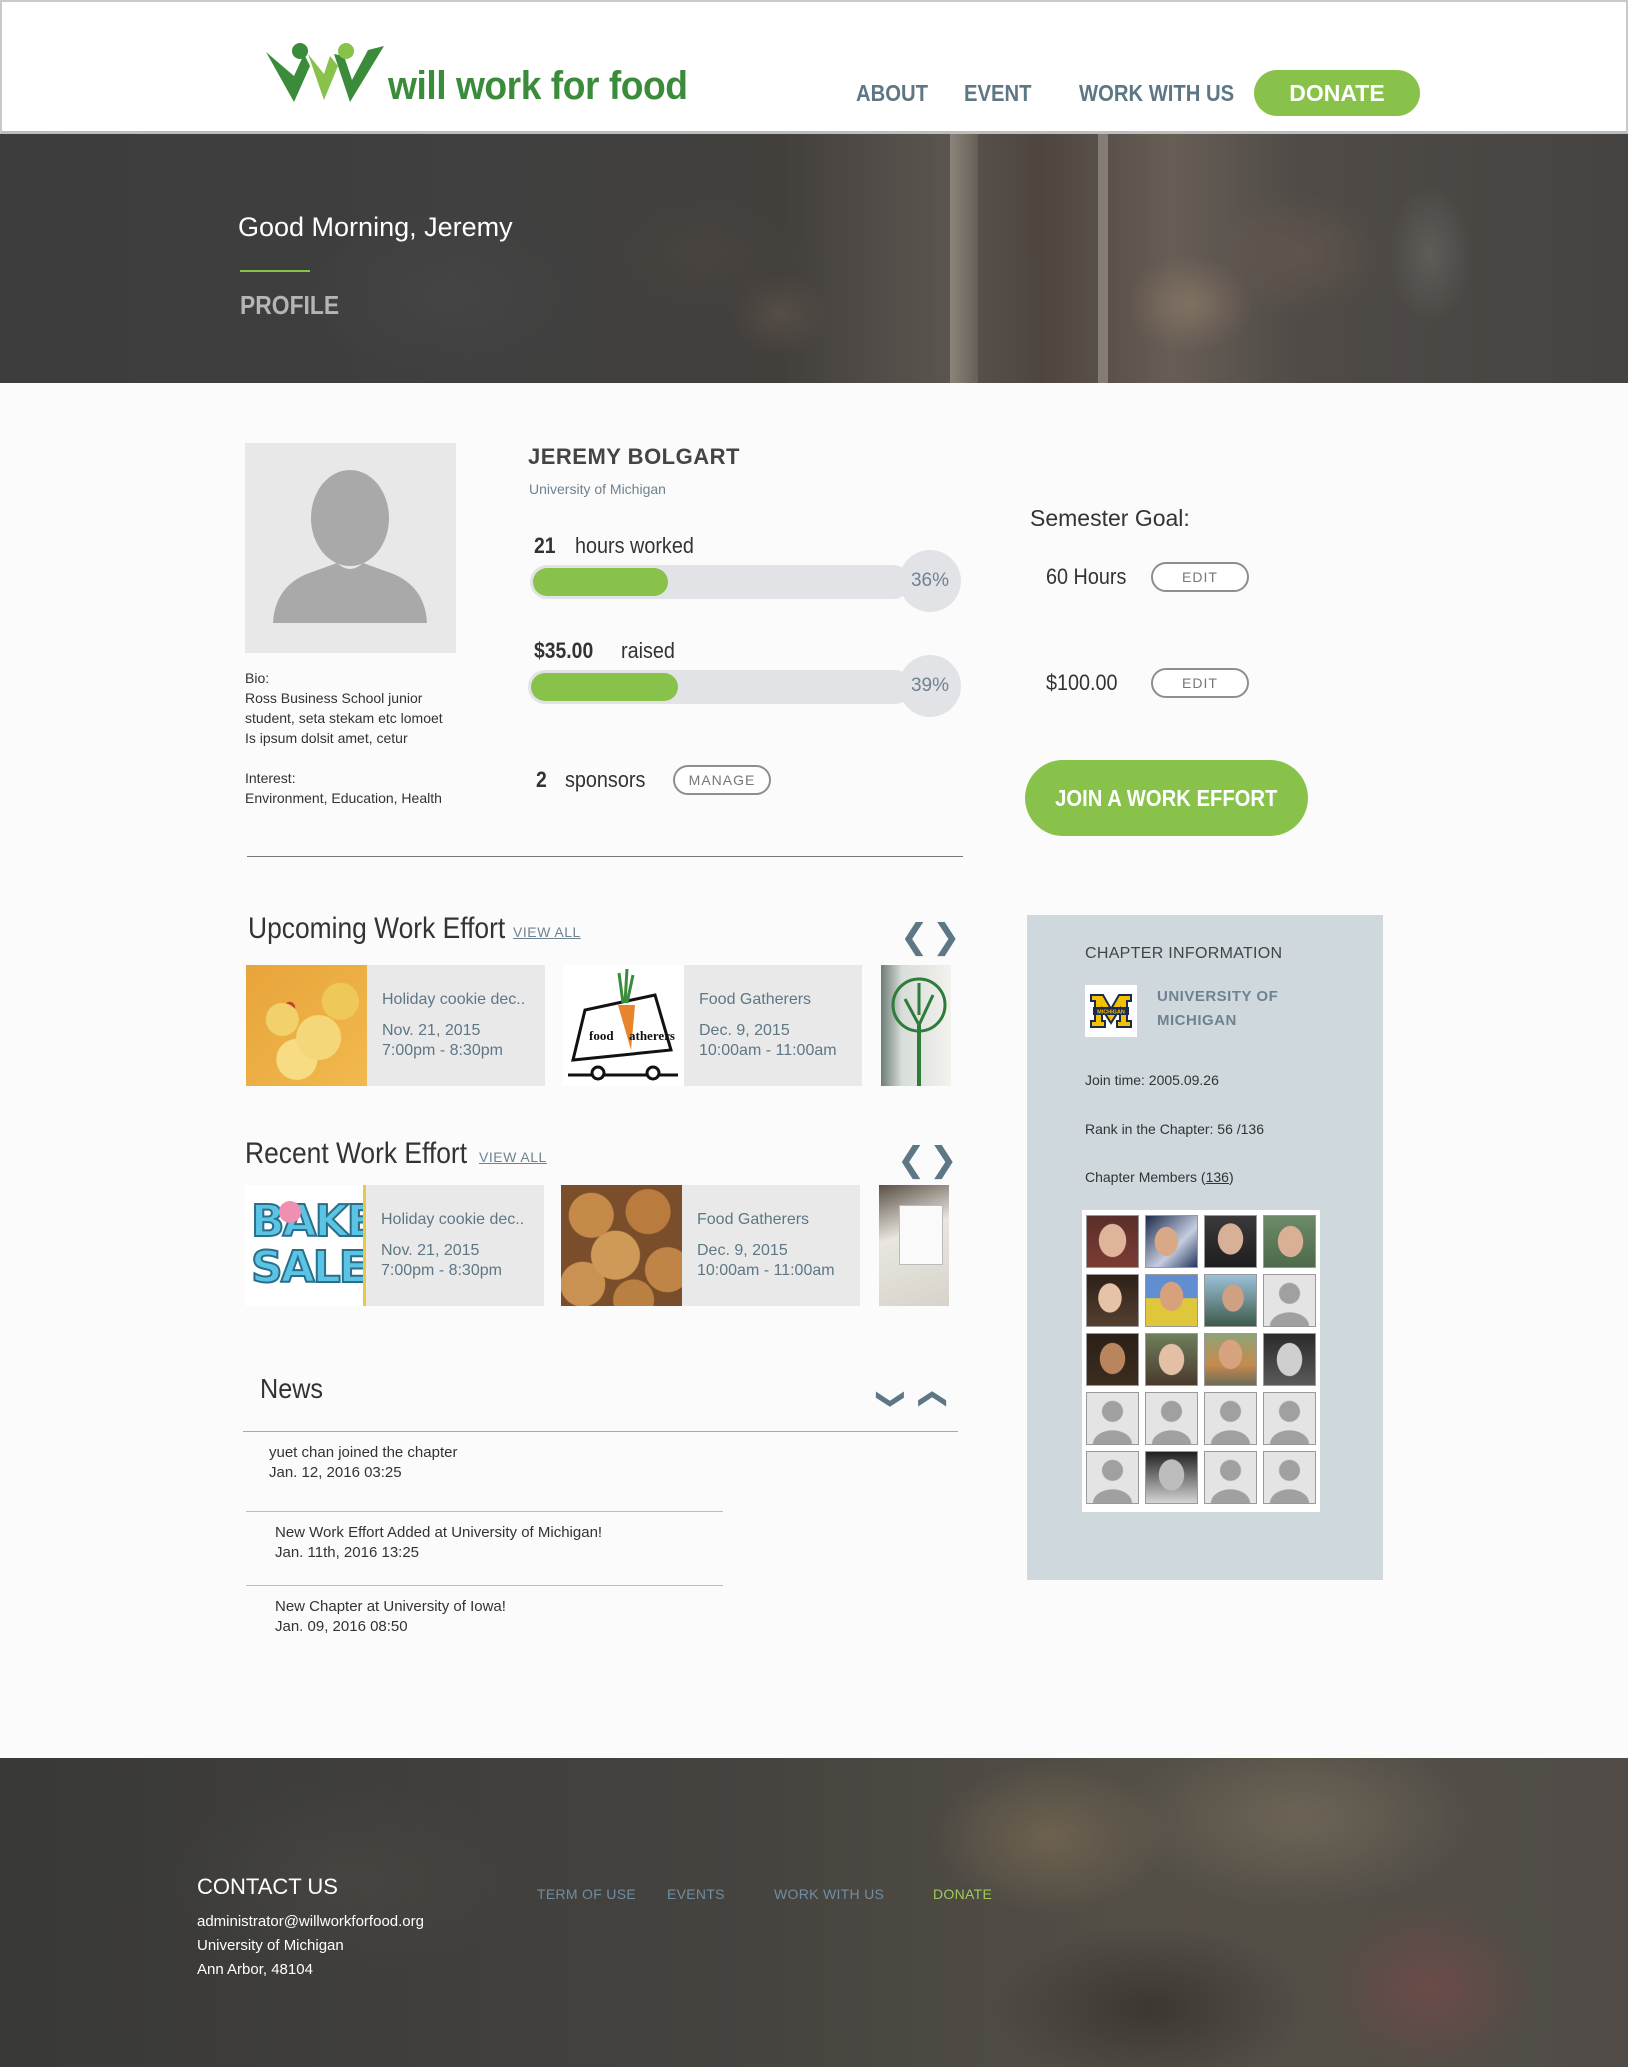 This screenshot has height=2067, width=1628. Describe the element at coordinates (829, 1894) in the screenshot. I see `footer-work-with-us-link: WORK WITH US` at that location.